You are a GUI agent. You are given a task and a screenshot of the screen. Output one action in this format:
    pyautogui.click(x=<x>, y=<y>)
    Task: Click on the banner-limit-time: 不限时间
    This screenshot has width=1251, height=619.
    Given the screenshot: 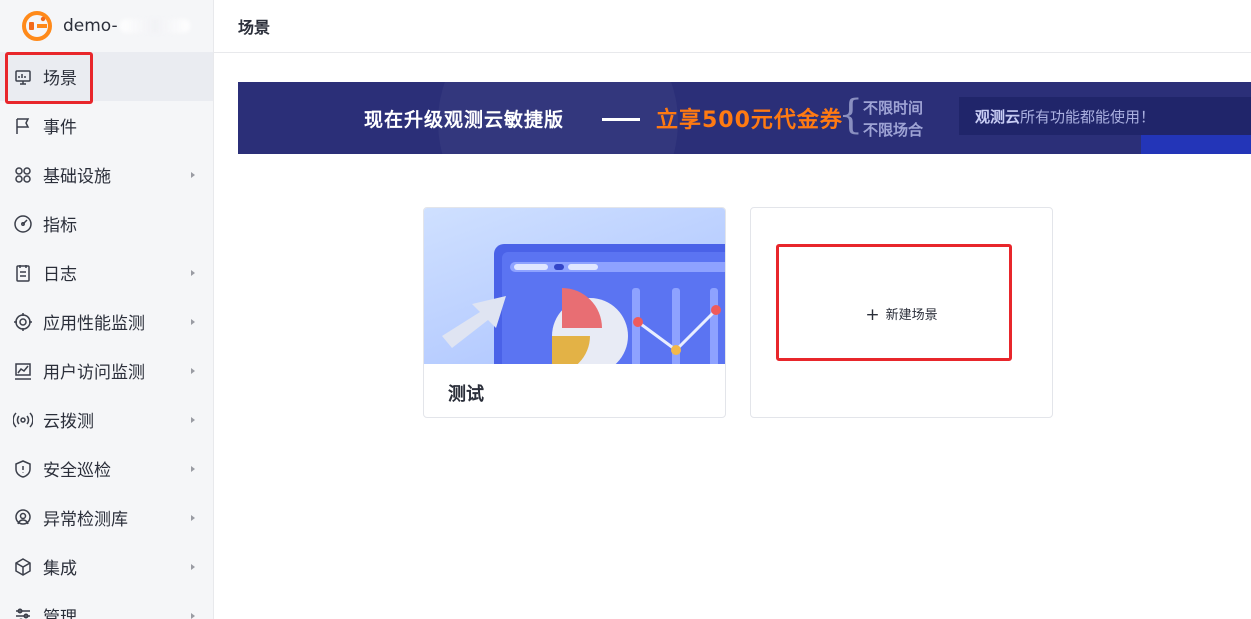 What is the action you would take?
    pyautogui.click(x=893, y=108)
    